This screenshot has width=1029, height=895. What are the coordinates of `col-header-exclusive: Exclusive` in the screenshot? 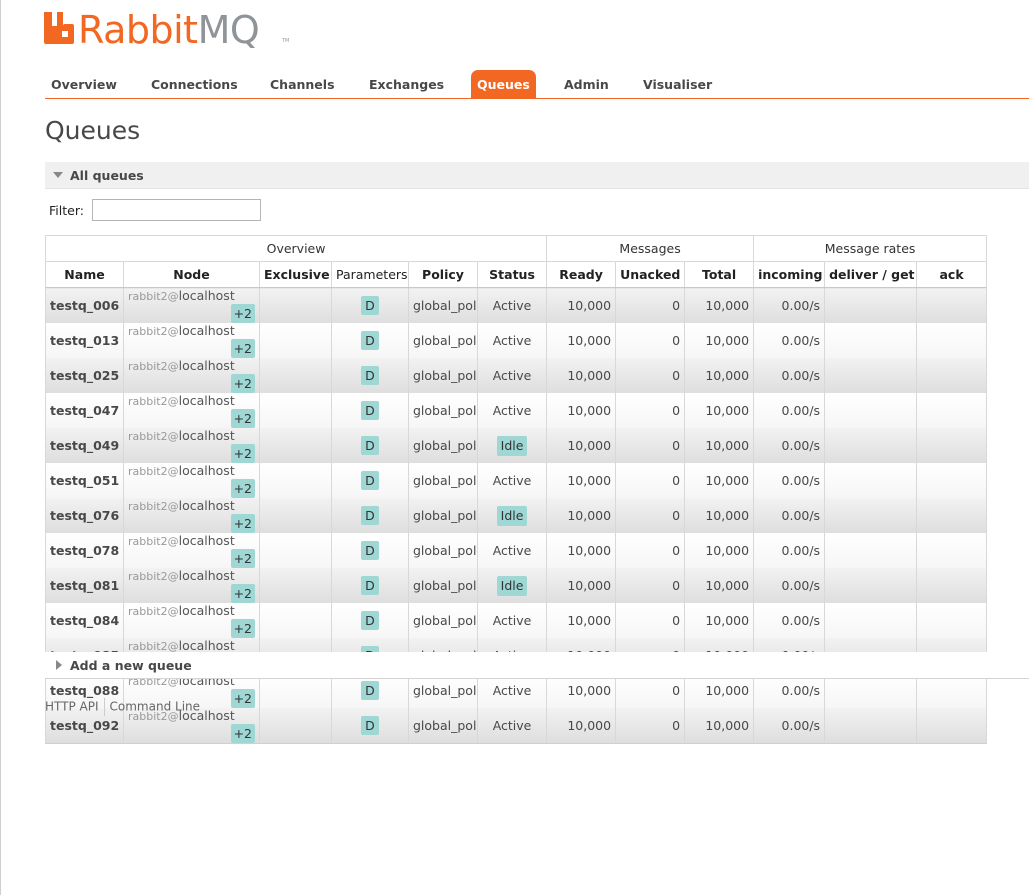 It's located at (295, 274).